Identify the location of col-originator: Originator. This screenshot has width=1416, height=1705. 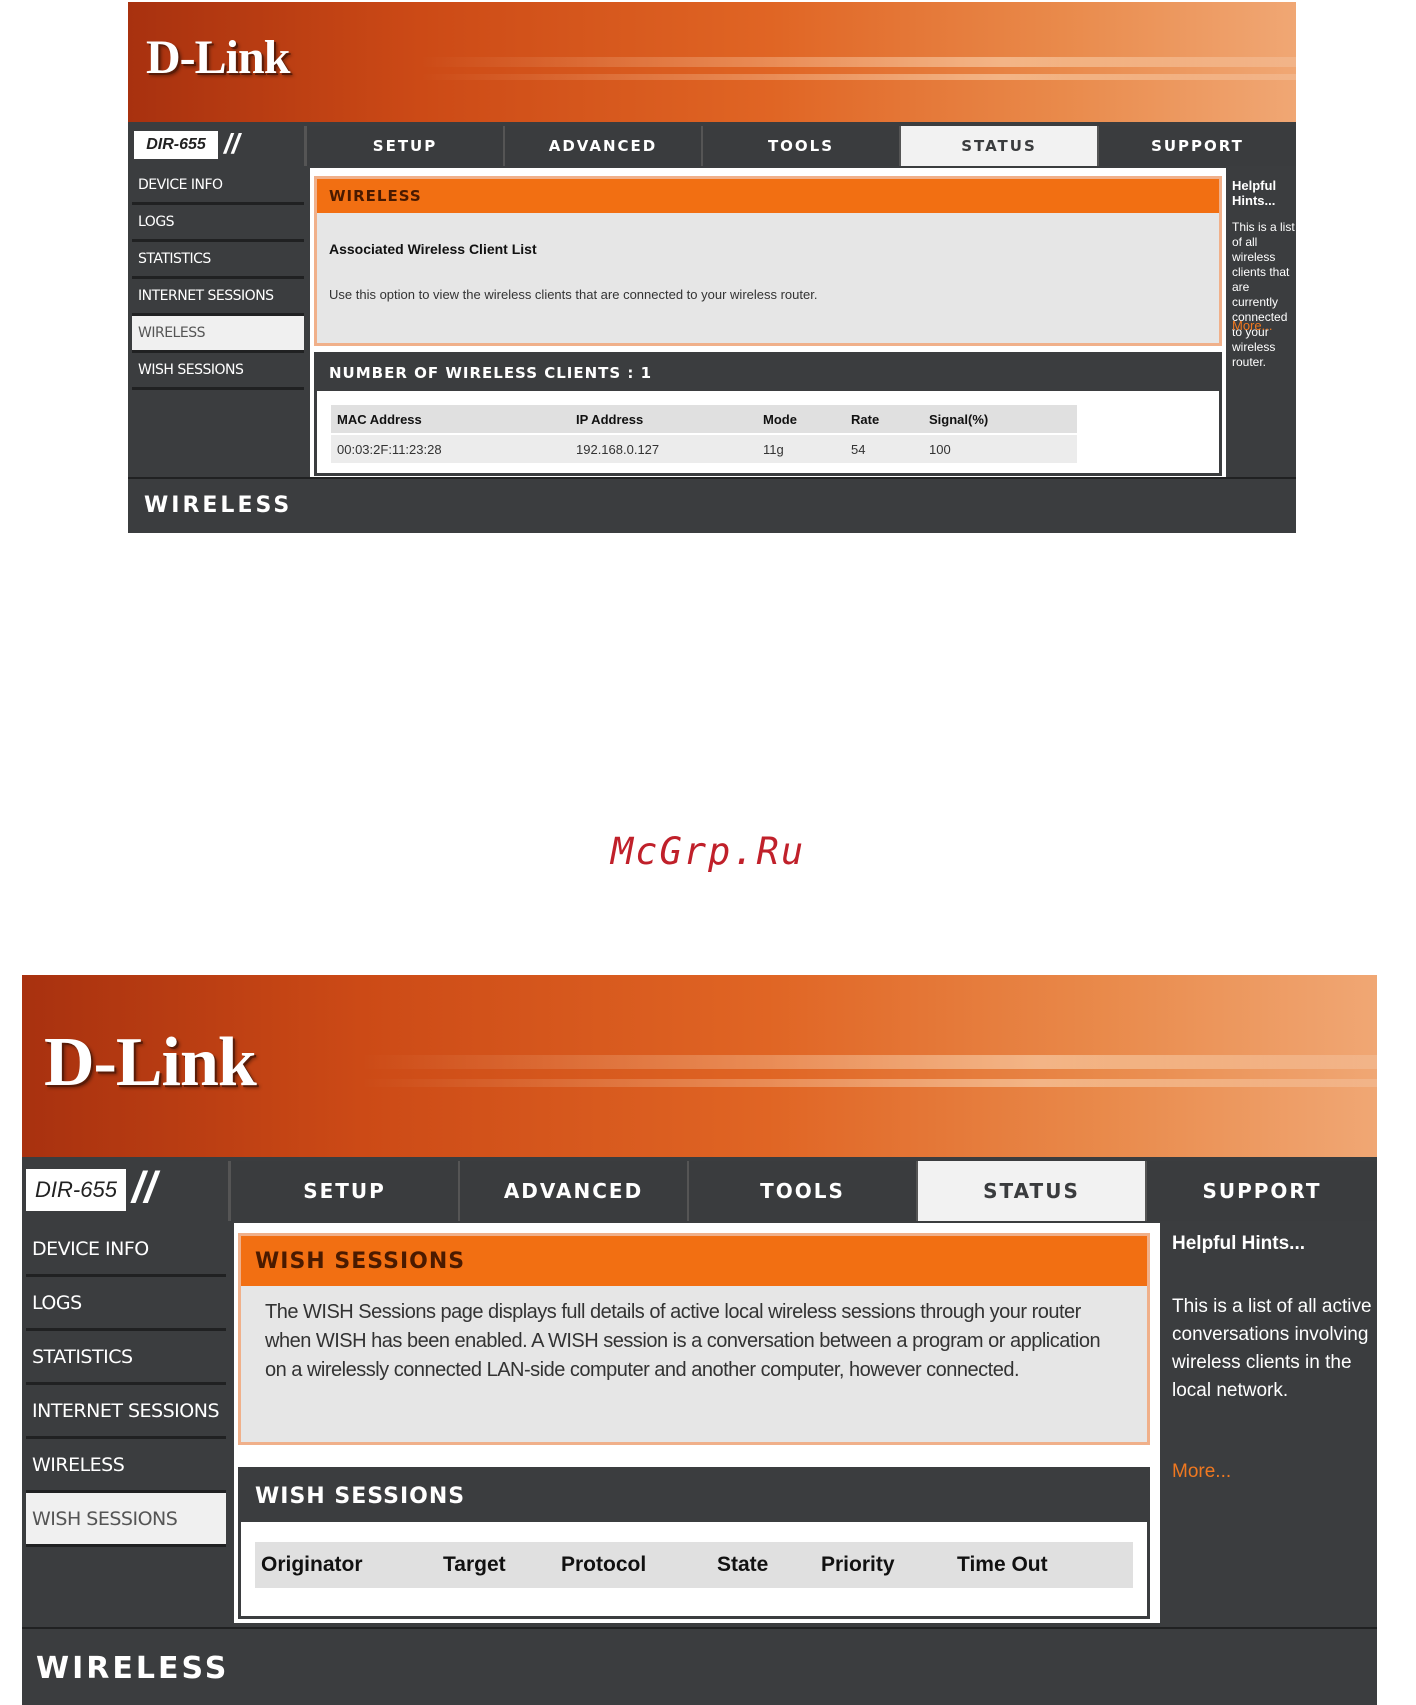
(312, 1564).